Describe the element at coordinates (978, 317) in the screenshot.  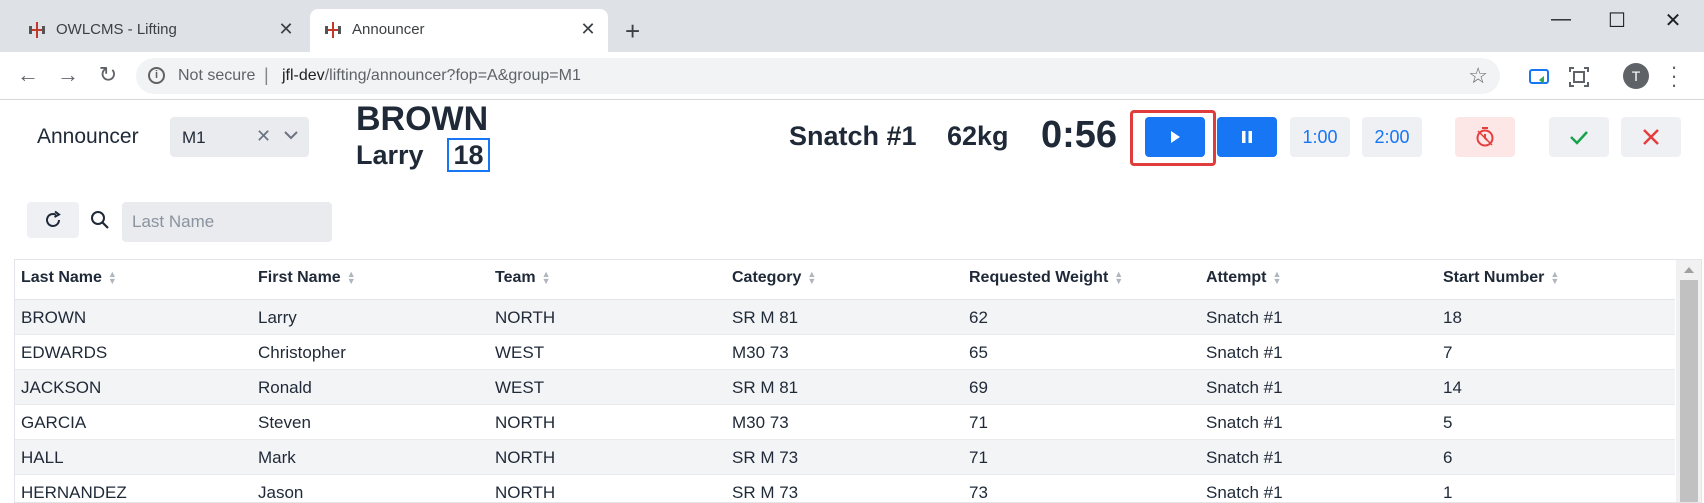
I see `cell-requested-weight: 62` at that location.